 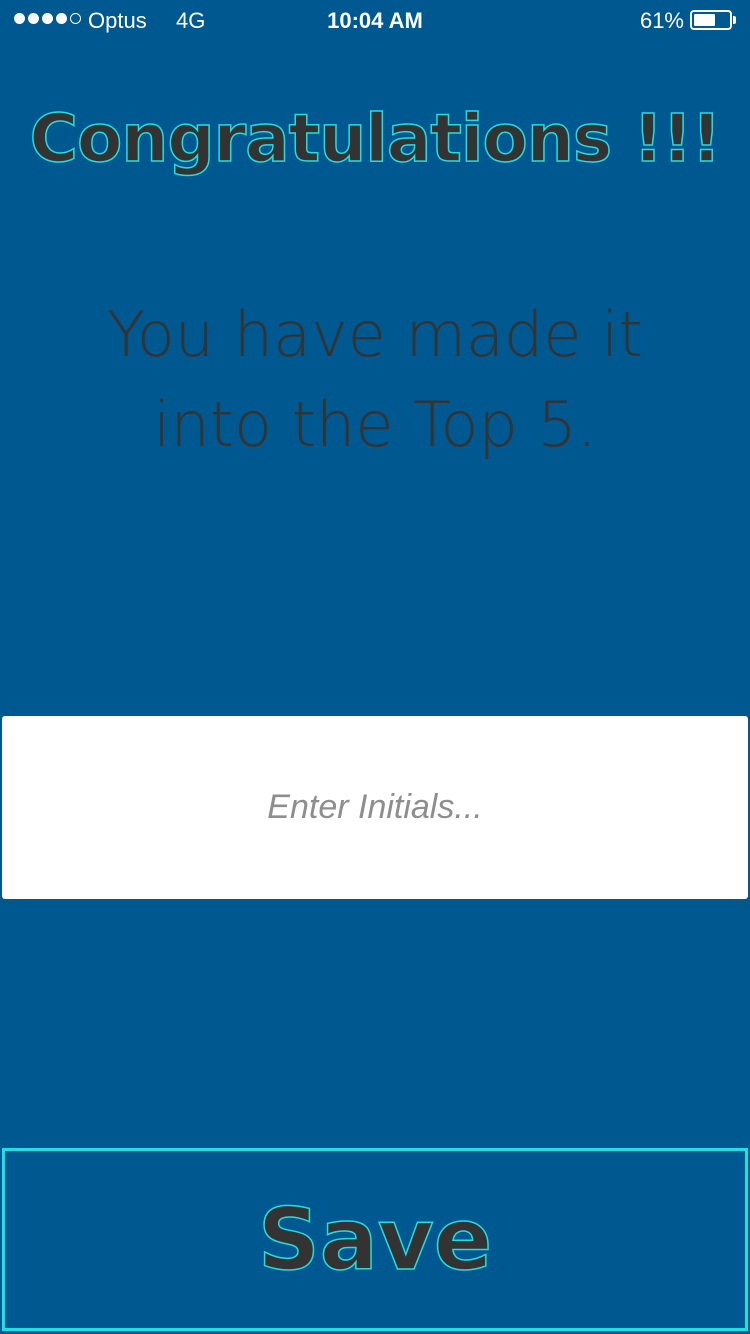 What do you see at coordinates (375, 424) in the screenshot?
I see `message-line-2: into the Top 5.` at bounding box center [375, 424].